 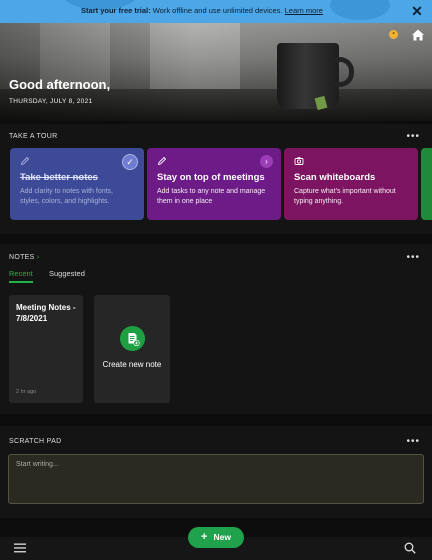 I want to click on close-banner-button: ✕, so click(x=417, y=11).